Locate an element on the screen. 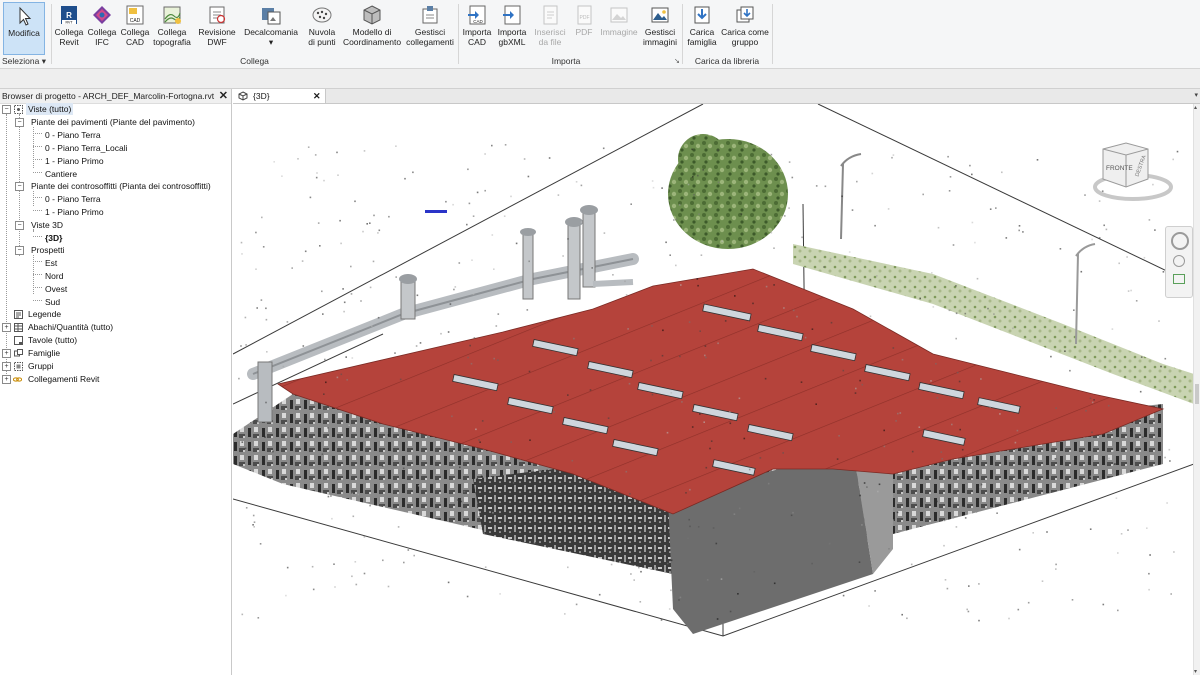 The image size is (1200, 675). importa-dialog-launcher: ↘ is located at coordinates (677, 61).